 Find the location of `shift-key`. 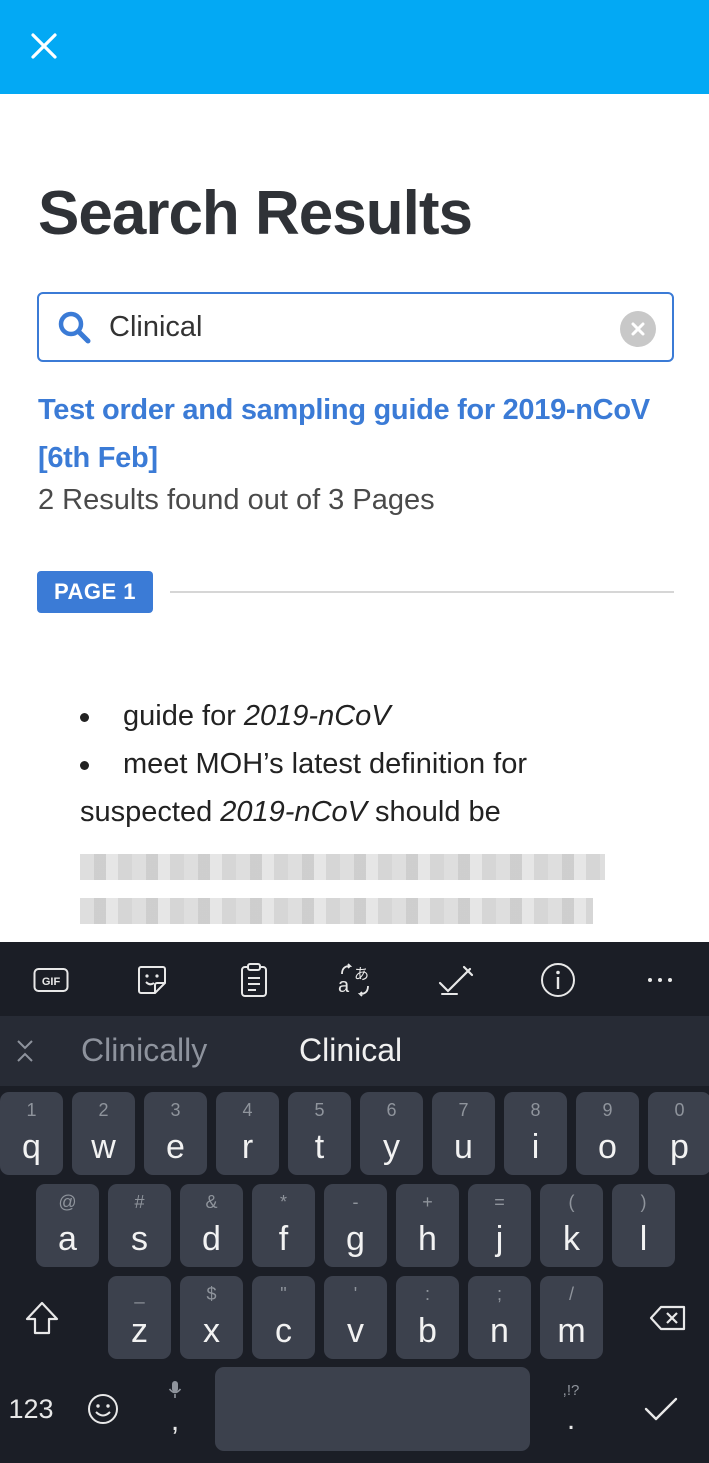

shift-key is located at coordinates (41, 1318).